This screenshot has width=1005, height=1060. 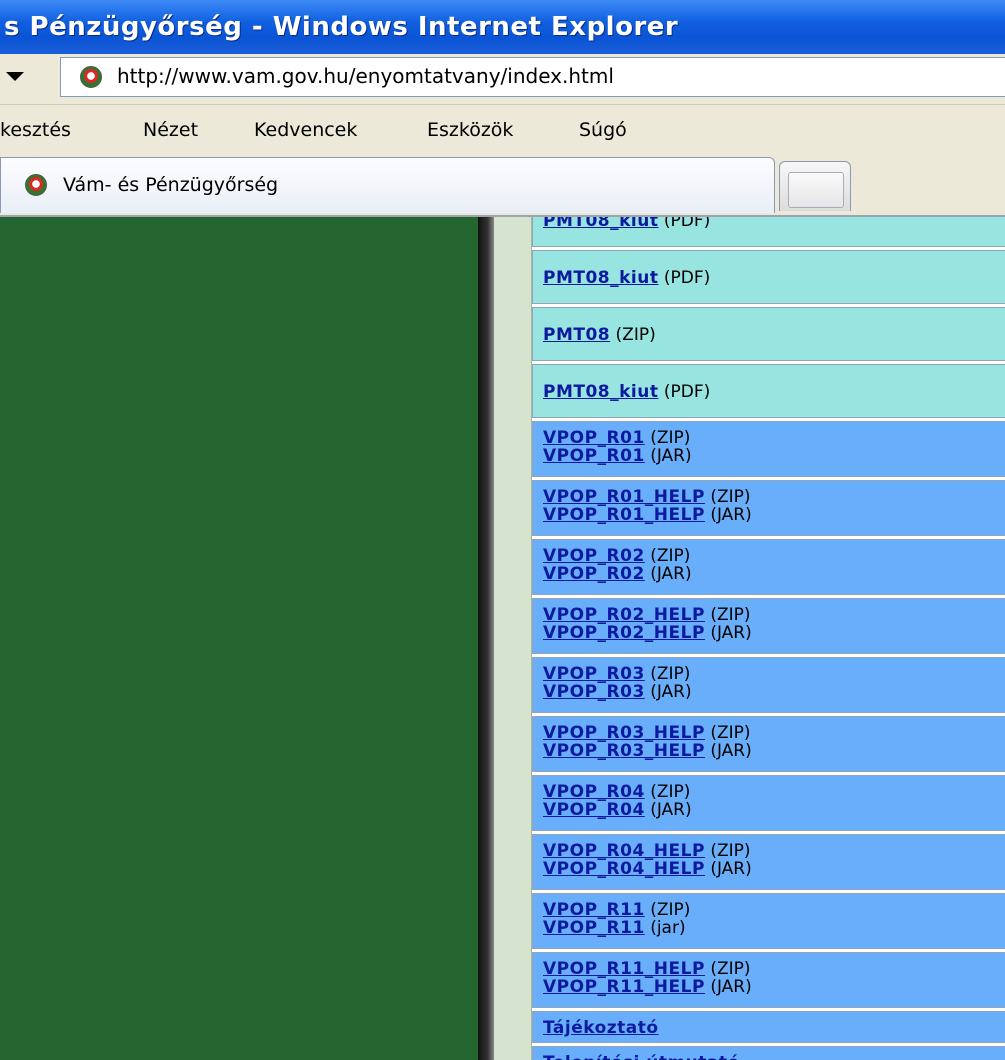 I want to click on row-line: VPOP_R04_HELP (JAR), so click(x=647, y=869).